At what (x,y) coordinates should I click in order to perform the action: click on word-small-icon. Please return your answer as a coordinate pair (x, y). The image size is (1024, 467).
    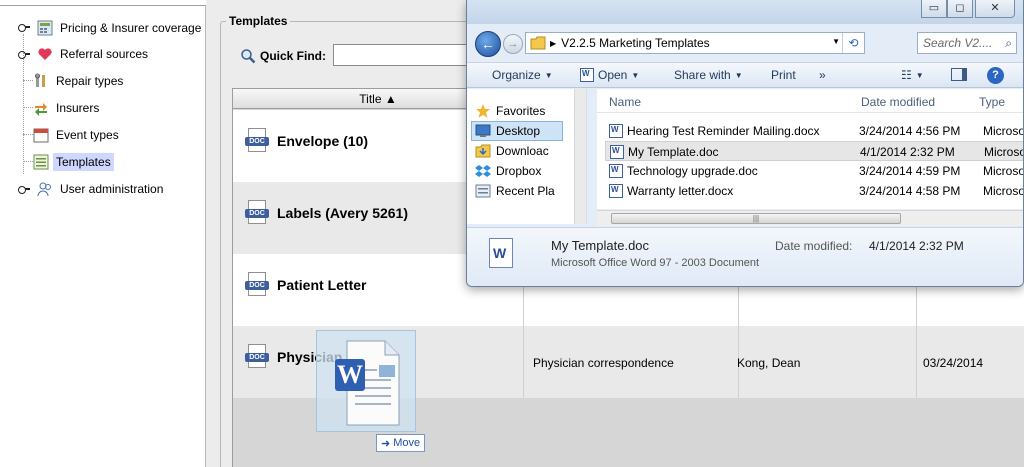
    Looking at the image, I should click on (587, 75).